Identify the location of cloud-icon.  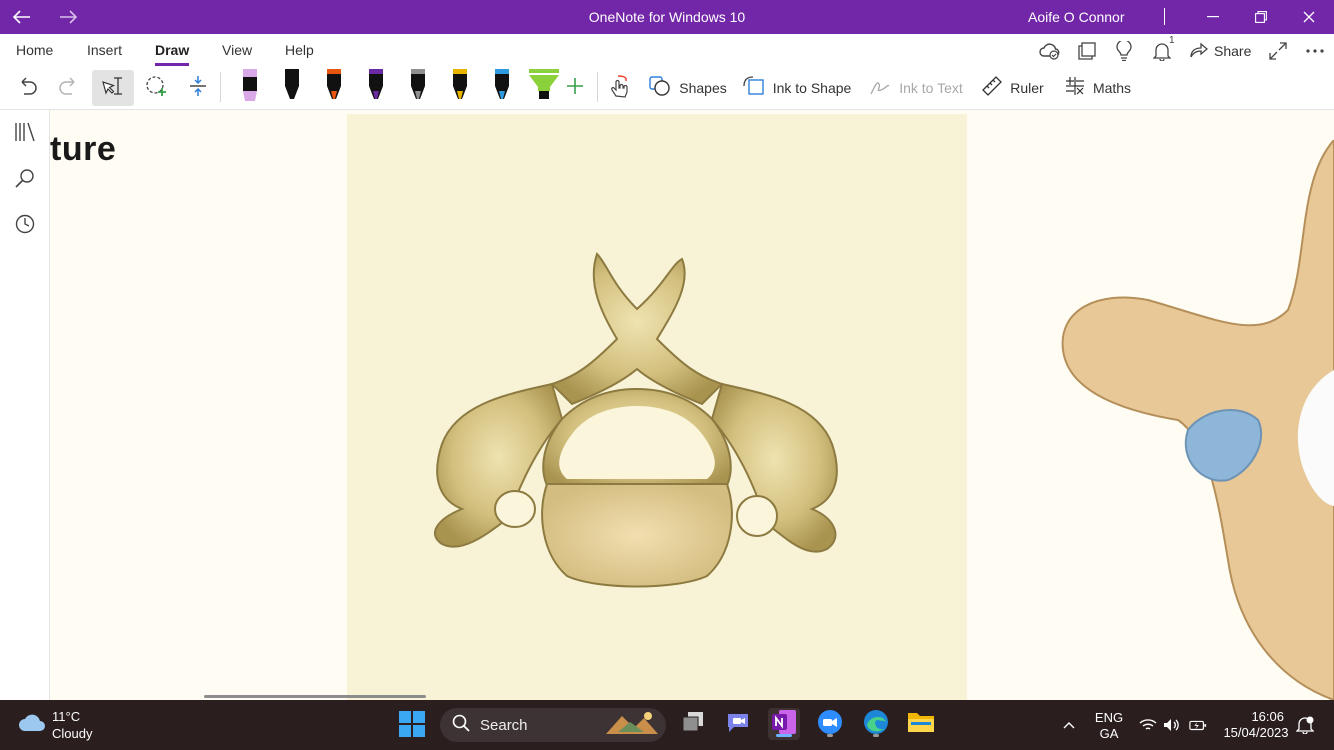
(32, 725).